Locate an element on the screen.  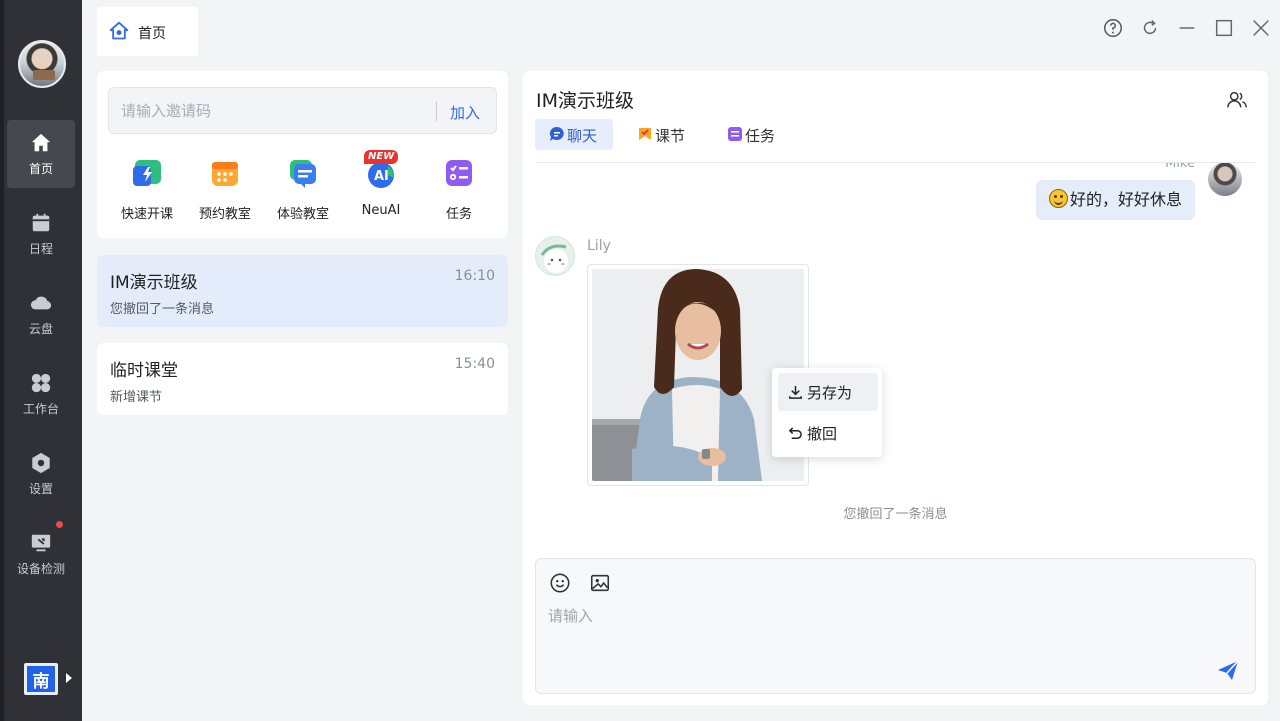
trial-classroom-icon is located at coordinates (303, 174).